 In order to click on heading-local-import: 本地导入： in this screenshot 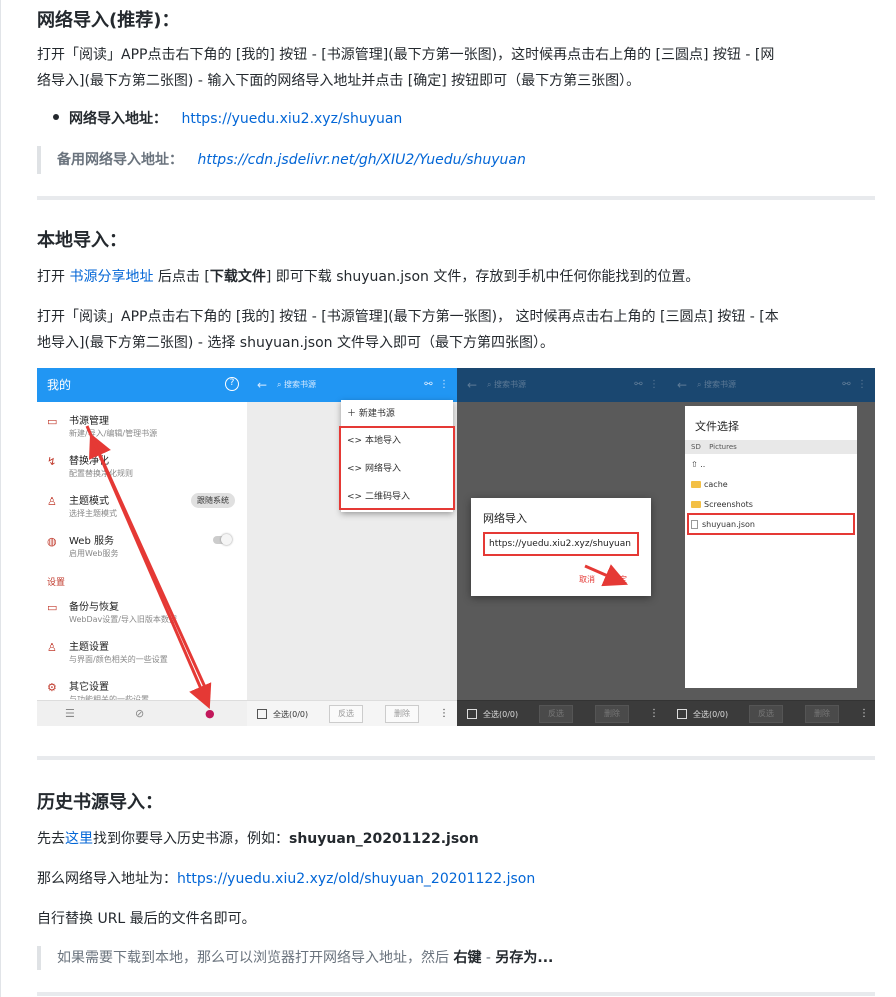, I will do `click(82, 240)`.